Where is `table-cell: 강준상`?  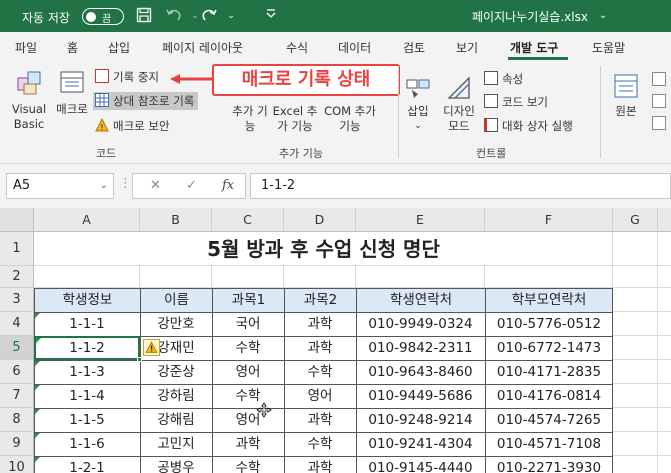
table-cell: 강준상 is located at coordinates (176, 372).